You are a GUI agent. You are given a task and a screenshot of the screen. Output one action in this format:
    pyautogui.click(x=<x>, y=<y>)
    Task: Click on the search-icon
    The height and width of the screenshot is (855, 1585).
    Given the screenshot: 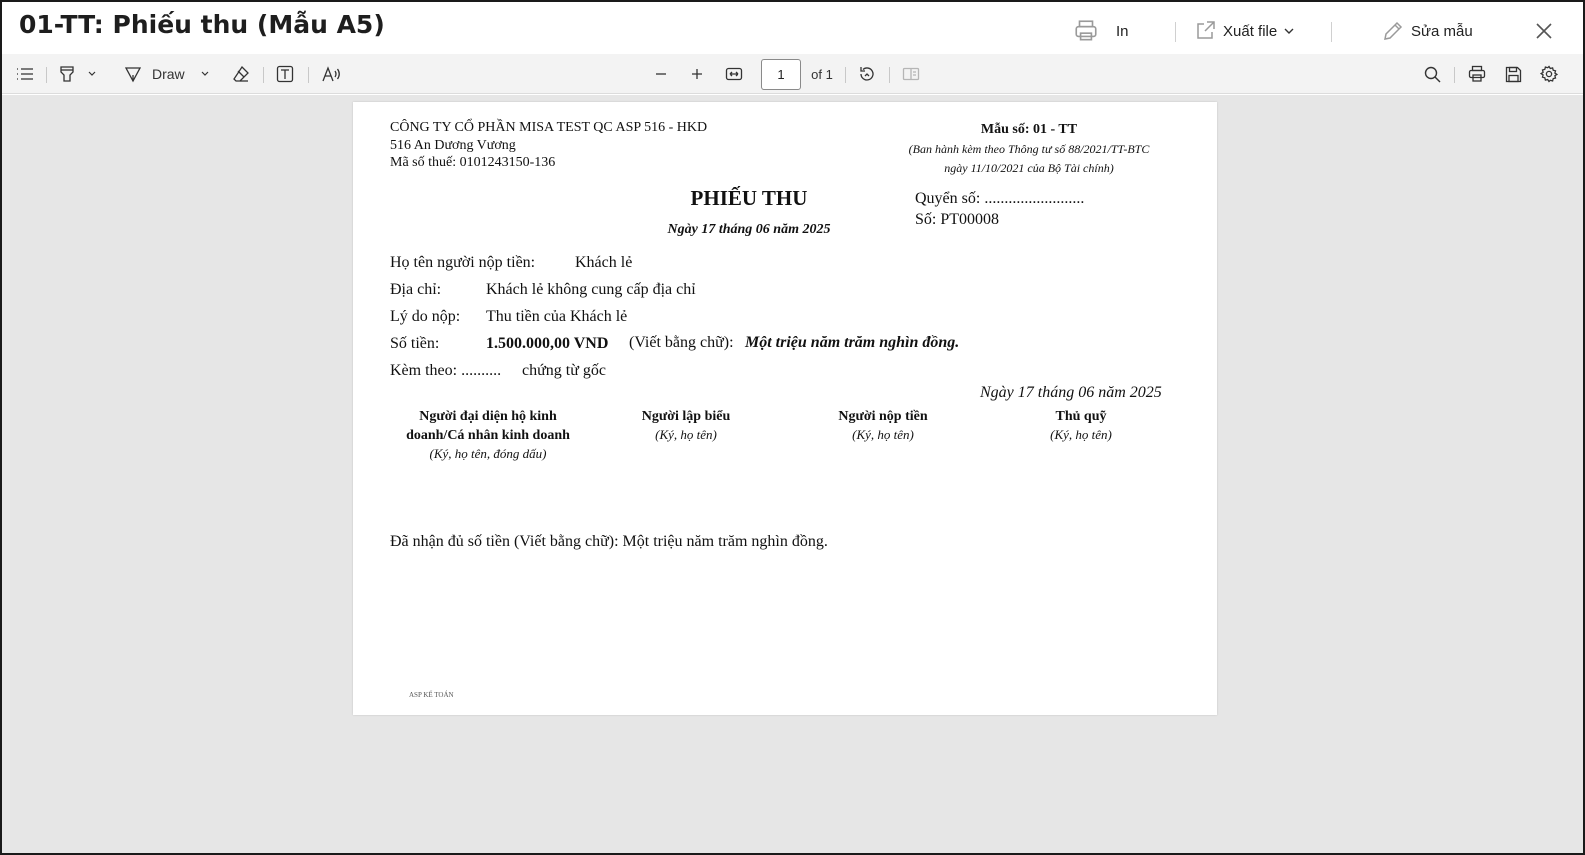 What is the action you would take?
    pyautogui.click(x=1432, y=74)
    